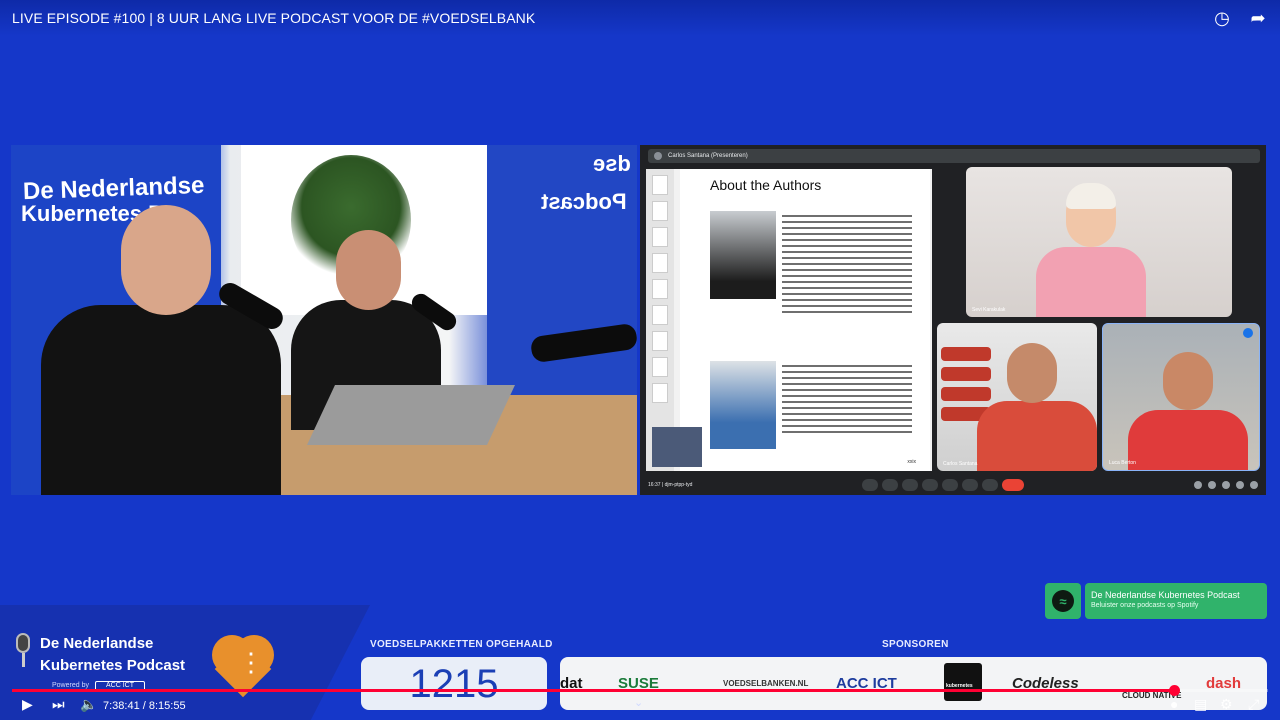  What do you see at coordinates (638, 702) in the screenshot?
I see `chevron-down-icon: ⌄` at bounding box center [638, 702].